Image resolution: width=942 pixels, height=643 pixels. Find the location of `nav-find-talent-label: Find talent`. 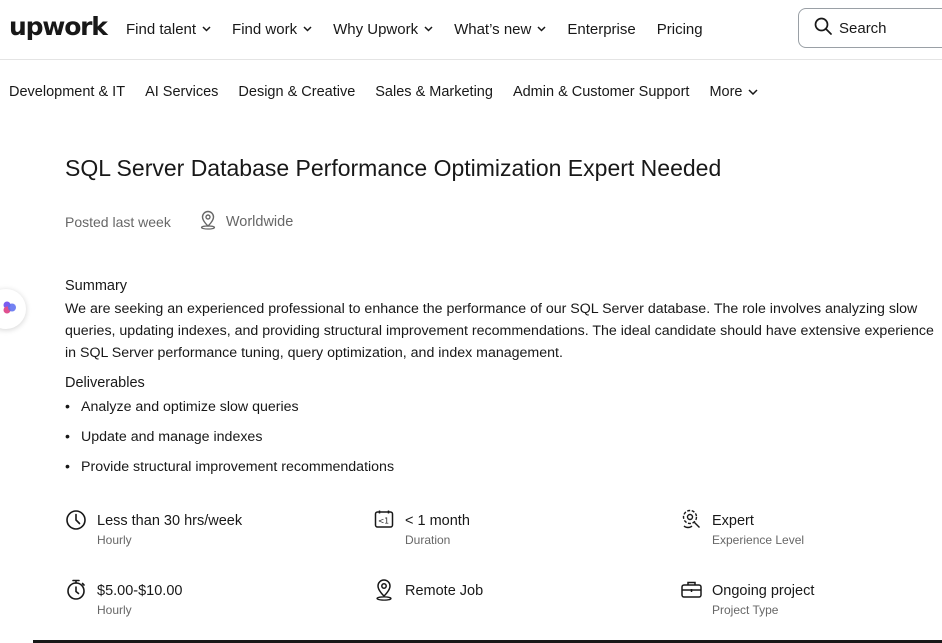

nav-find-talent-label: Find talent is located at coordinates (161, 29).